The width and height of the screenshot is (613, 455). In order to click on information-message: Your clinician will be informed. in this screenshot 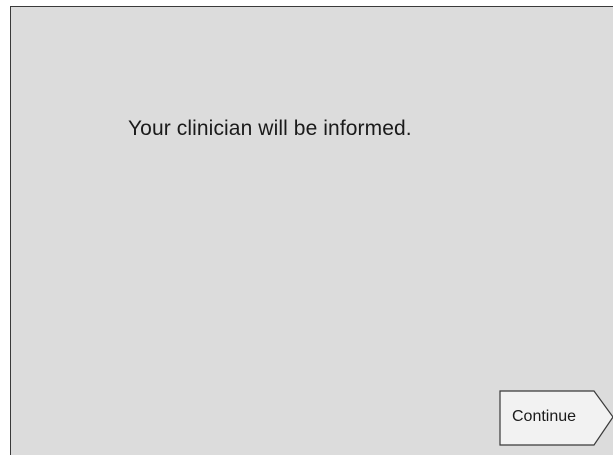, I will do `click(270, 128)`.